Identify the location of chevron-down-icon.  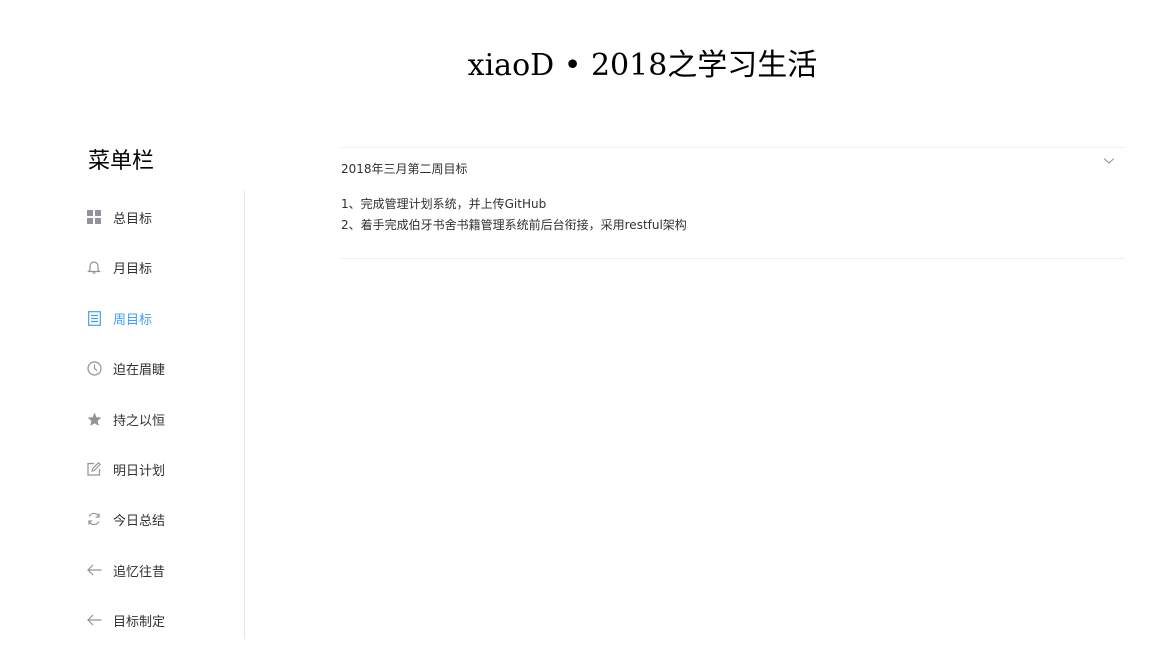
(1110, 157).